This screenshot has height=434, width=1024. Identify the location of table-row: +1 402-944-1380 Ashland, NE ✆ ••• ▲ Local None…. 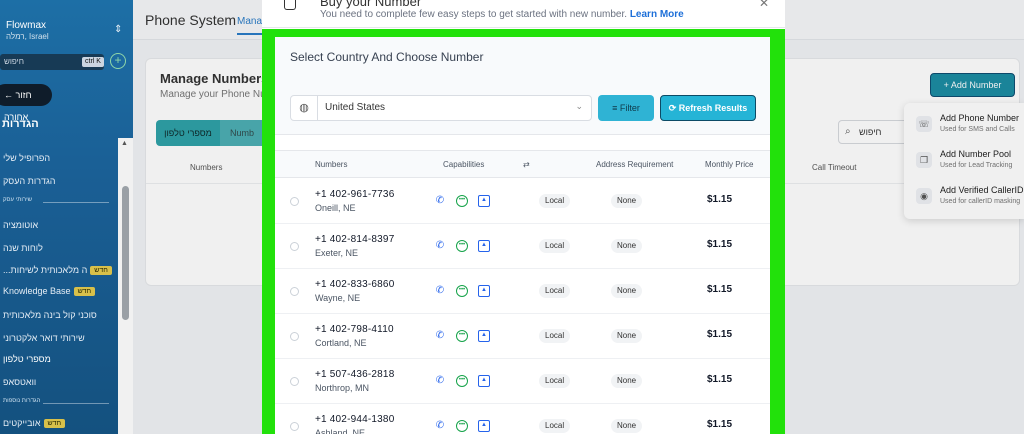
(522, 419).